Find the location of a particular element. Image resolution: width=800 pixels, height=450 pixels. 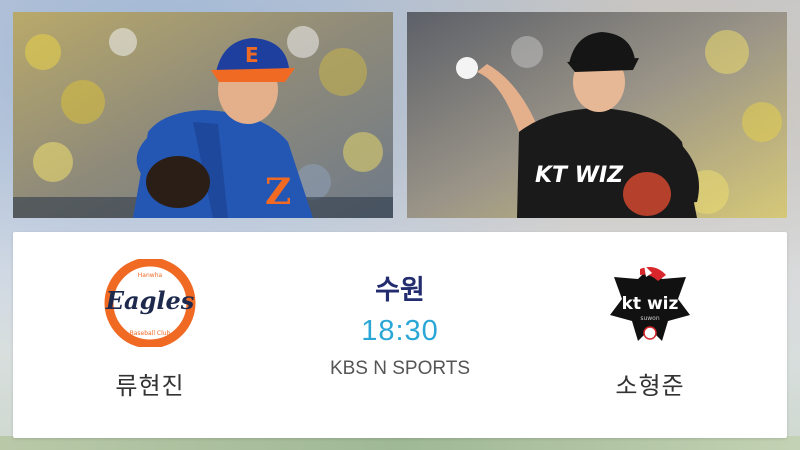

eagles-logo-icon: Hanwha Eagles Baseball Club is located at coordinates (150, 303).